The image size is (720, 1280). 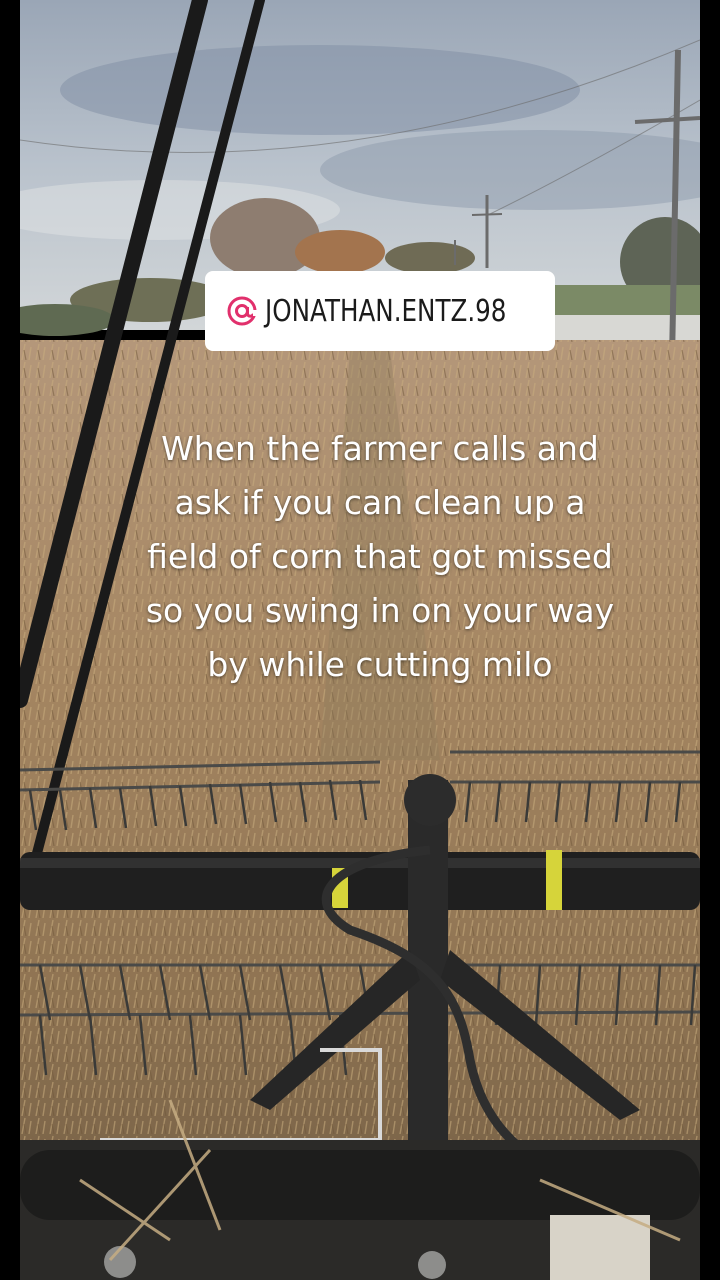 What do you see at coordinates (380, 448) in the screenshot?
I see `caption-line: When the farmer calls and` at bounding box center [380, 448].